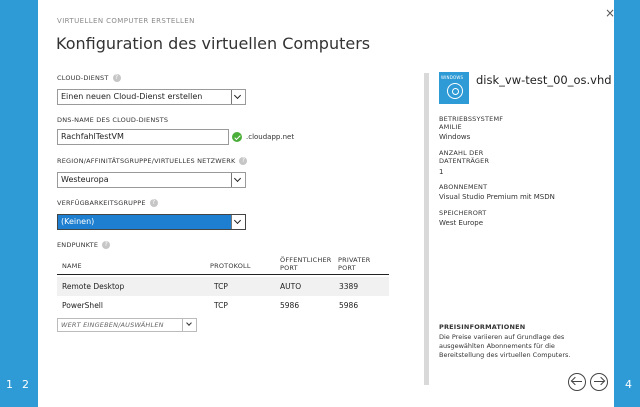  What do you see at coordinates (544, 80) in the screenshot?
I see `disk-name: disk_vw-test_00_os.vhd` at bounding box center [544, 80].